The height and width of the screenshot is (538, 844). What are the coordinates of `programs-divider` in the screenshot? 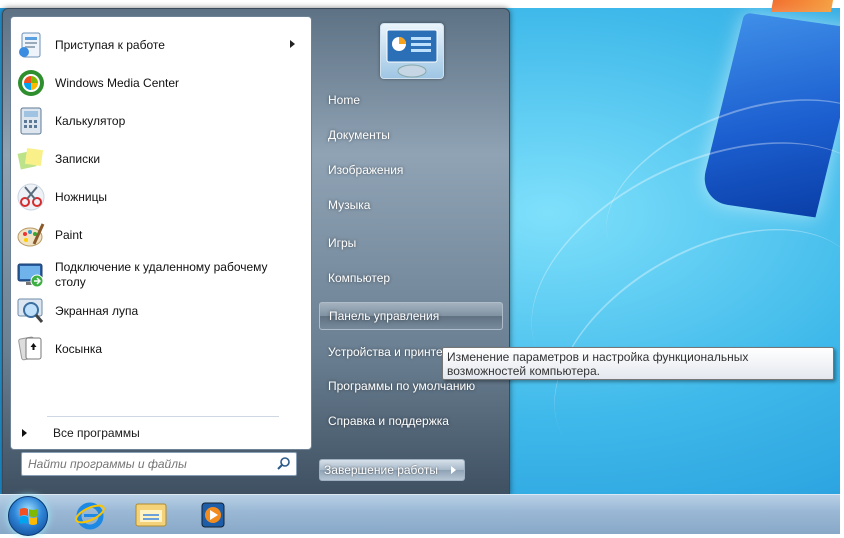 It's located at (163, 416).